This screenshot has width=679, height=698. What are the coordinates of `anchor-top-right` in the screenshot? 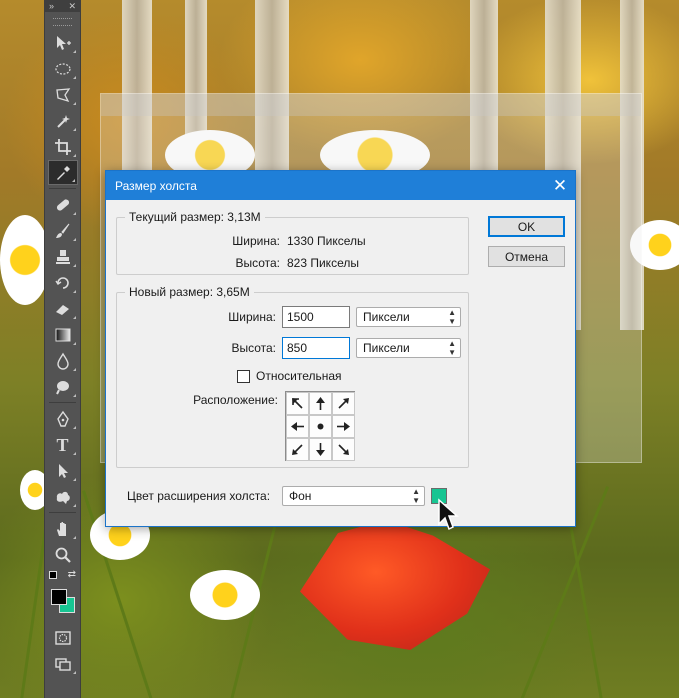 It's located at (343, 403).